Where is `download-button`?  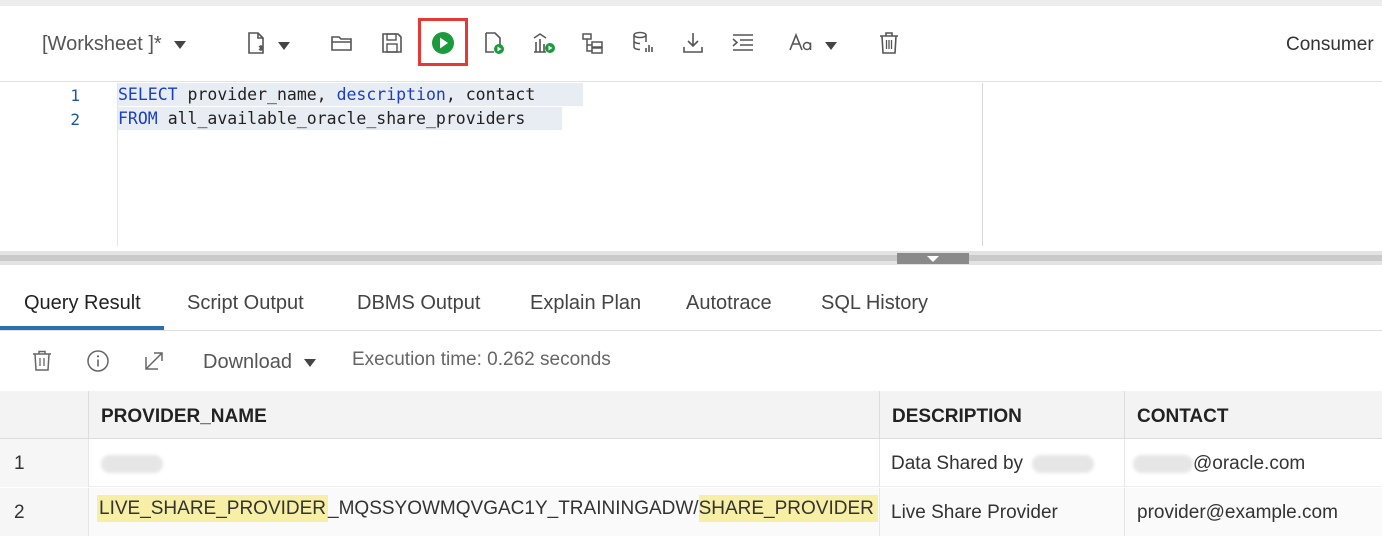 download-button is located at coordinates (693, 43).